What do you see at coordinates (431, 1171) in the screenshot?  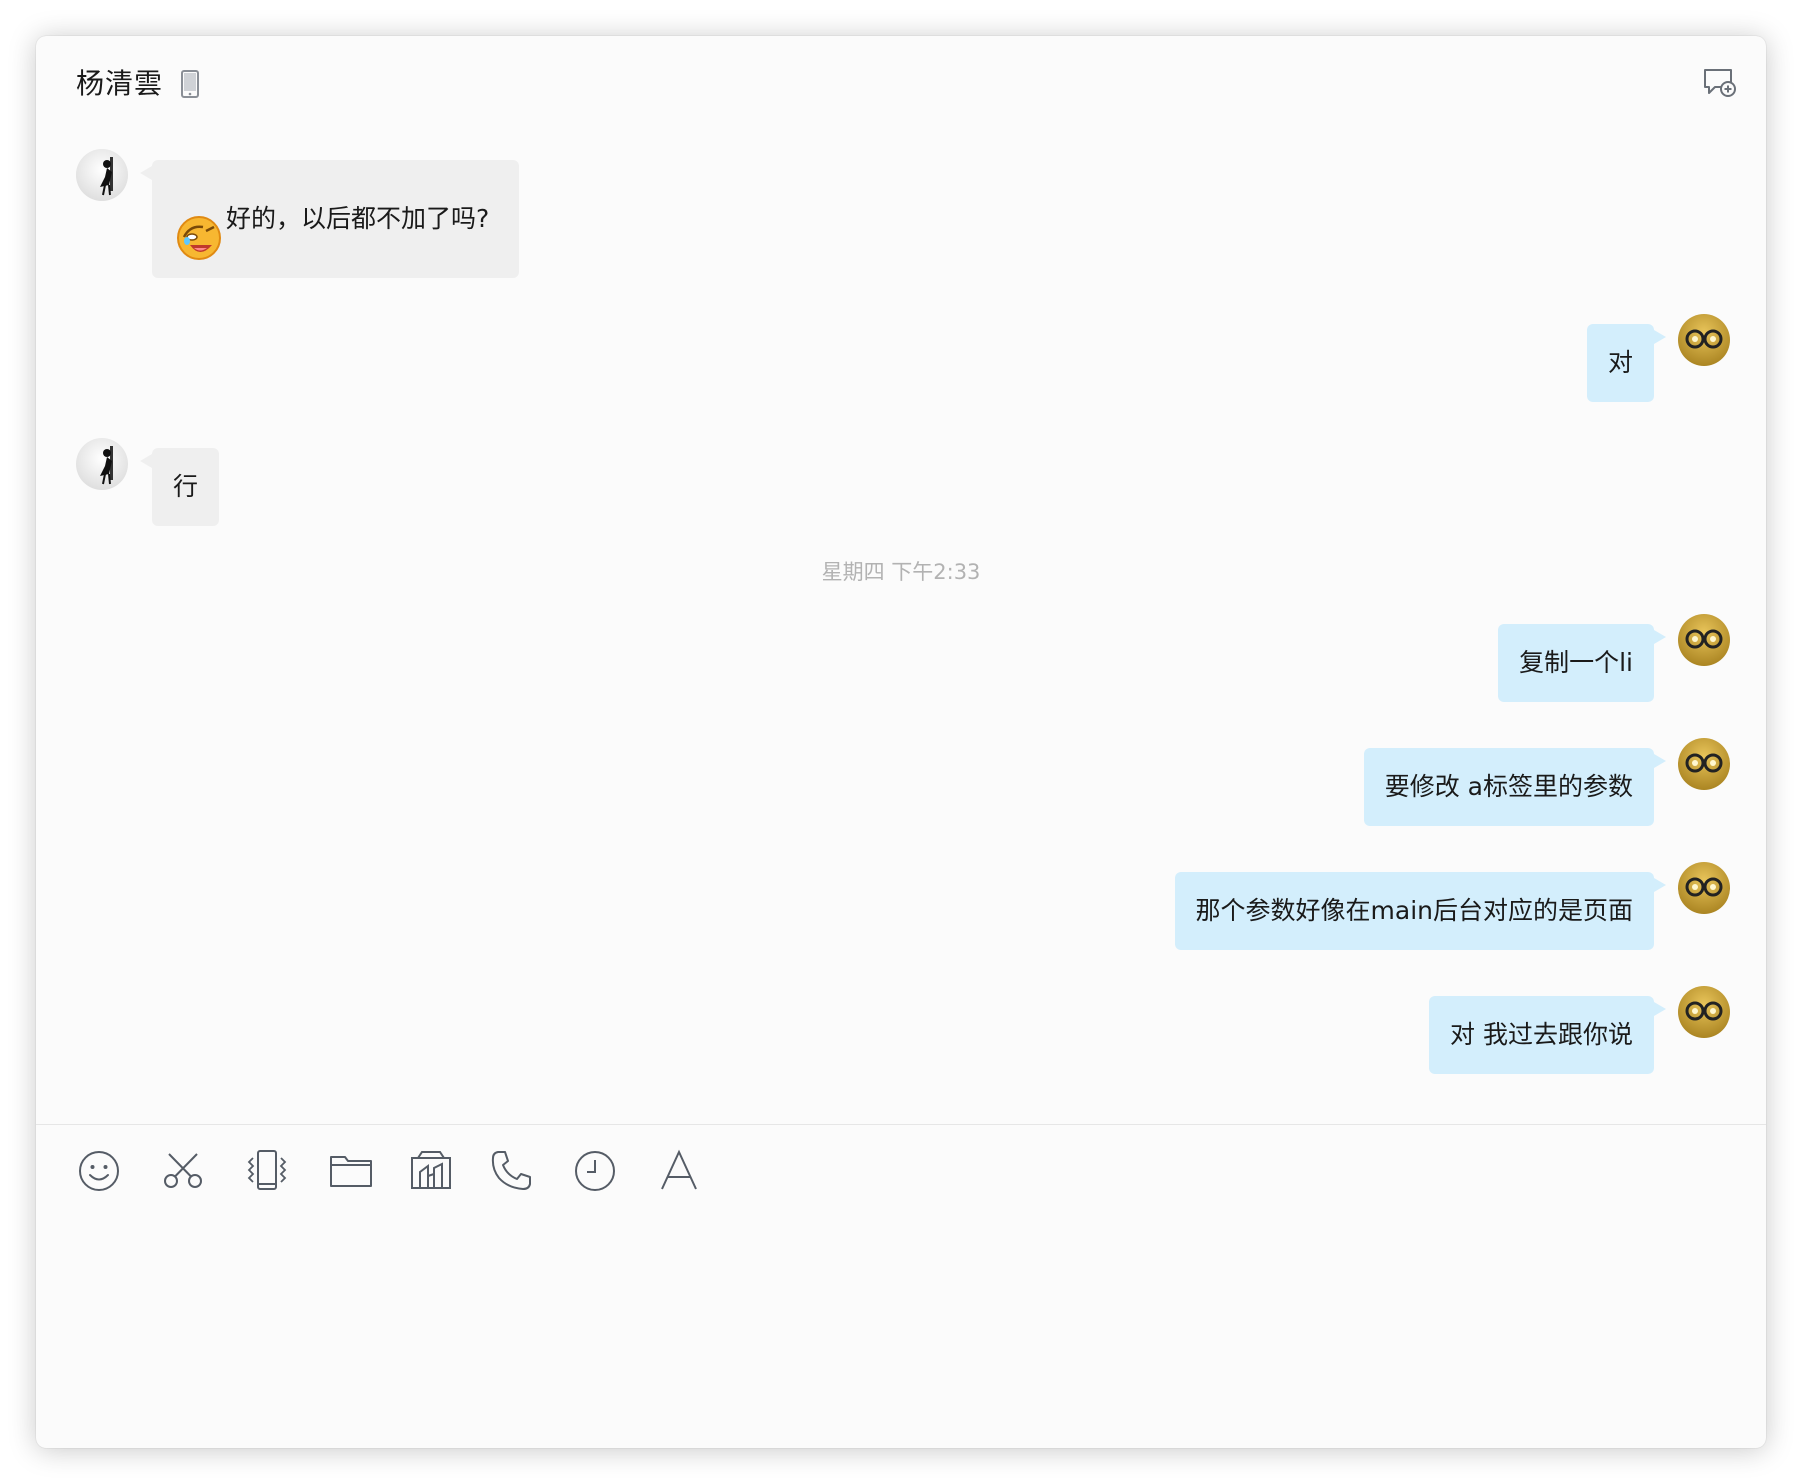 I see `screen-share-icon` at bounding box center [431, 1171].